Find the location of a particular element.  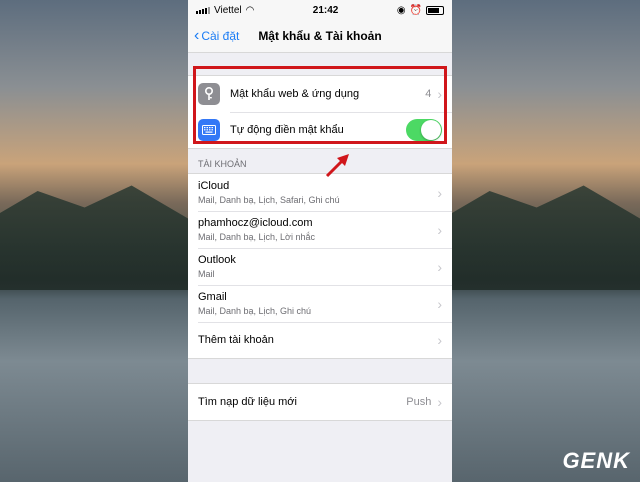

account-row-outlook: Outlook Mail › is located at coordinates (320, 266).